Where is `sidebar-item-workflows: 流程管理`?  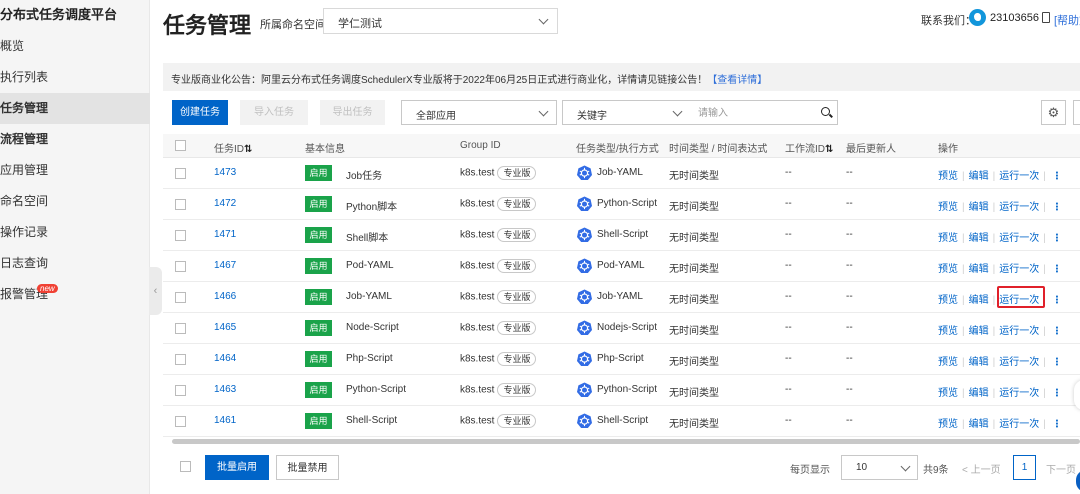 sidebar-item-workflows: 流程管理 is located at coordinates (75, 139).